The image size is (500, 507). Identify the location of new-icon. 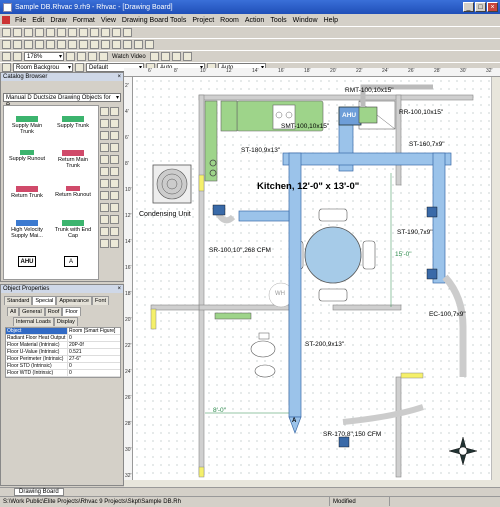
(6, 32).